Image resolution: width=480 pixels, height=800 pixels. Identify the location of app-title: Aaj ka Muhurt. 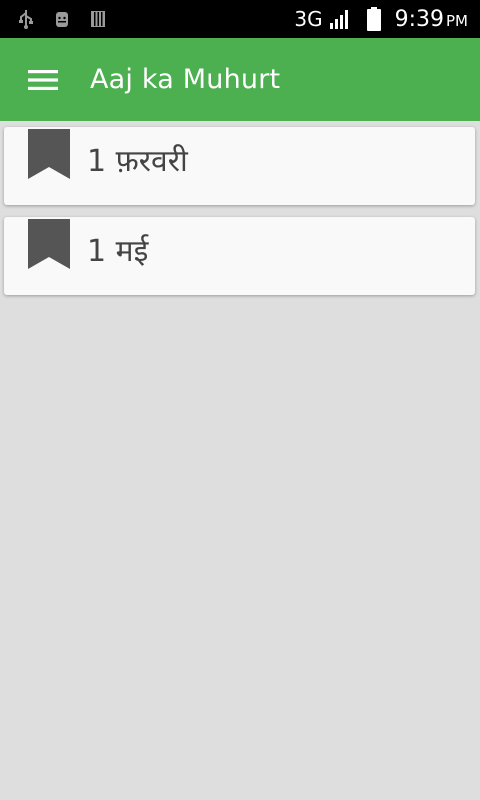
(185, 79).